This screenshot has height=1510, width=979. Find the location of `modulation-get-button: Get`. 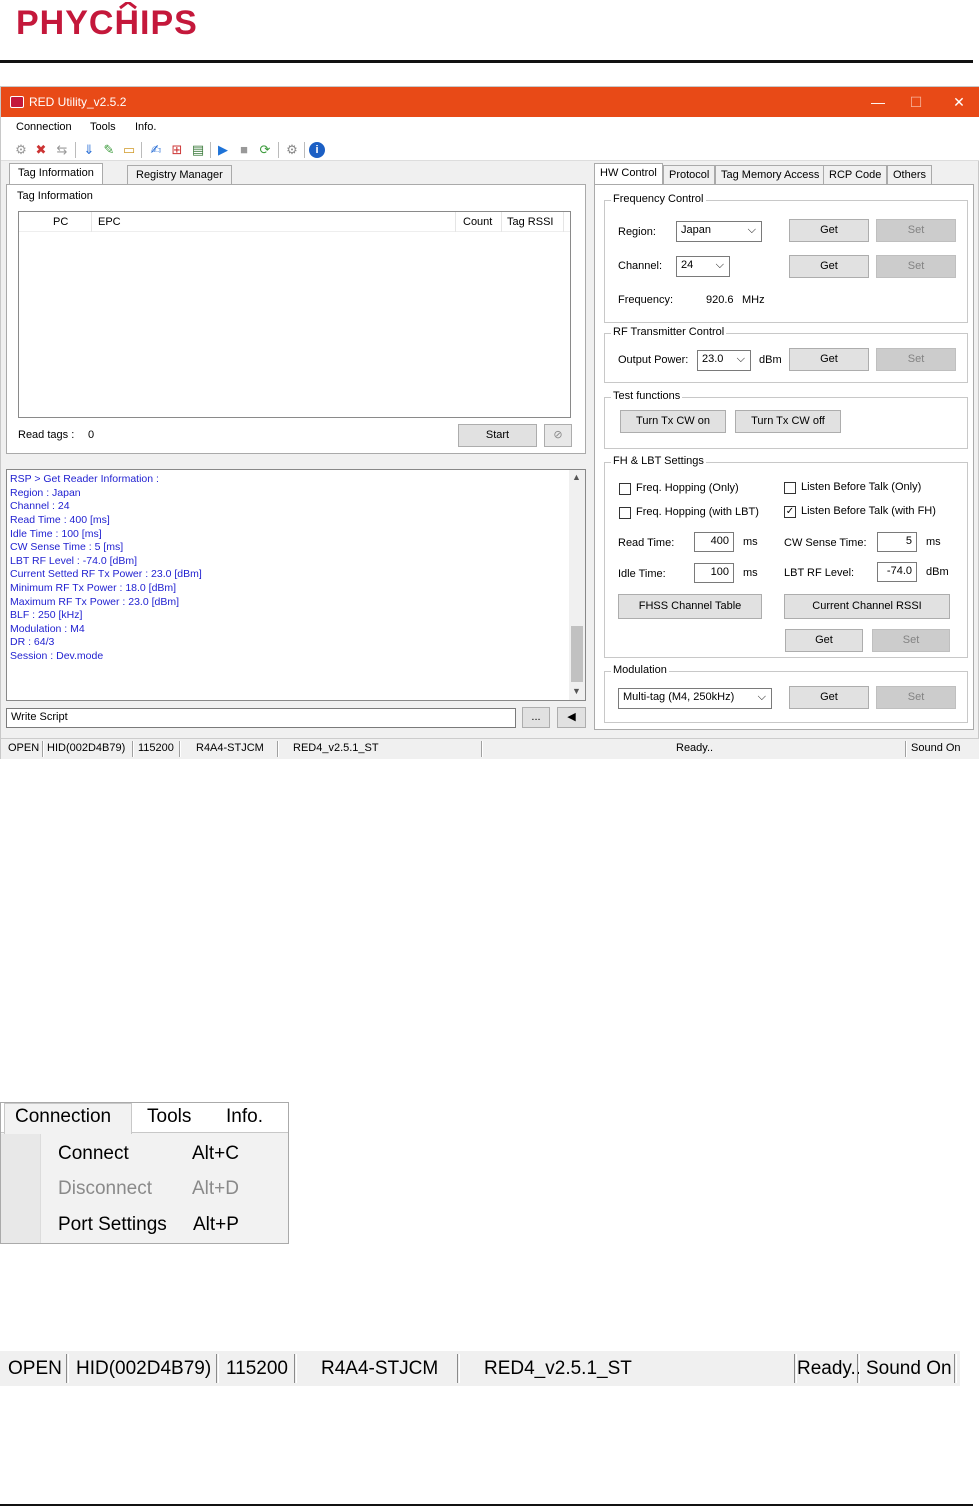

modulation-get-button: Get is located at coordinates (829, 697).